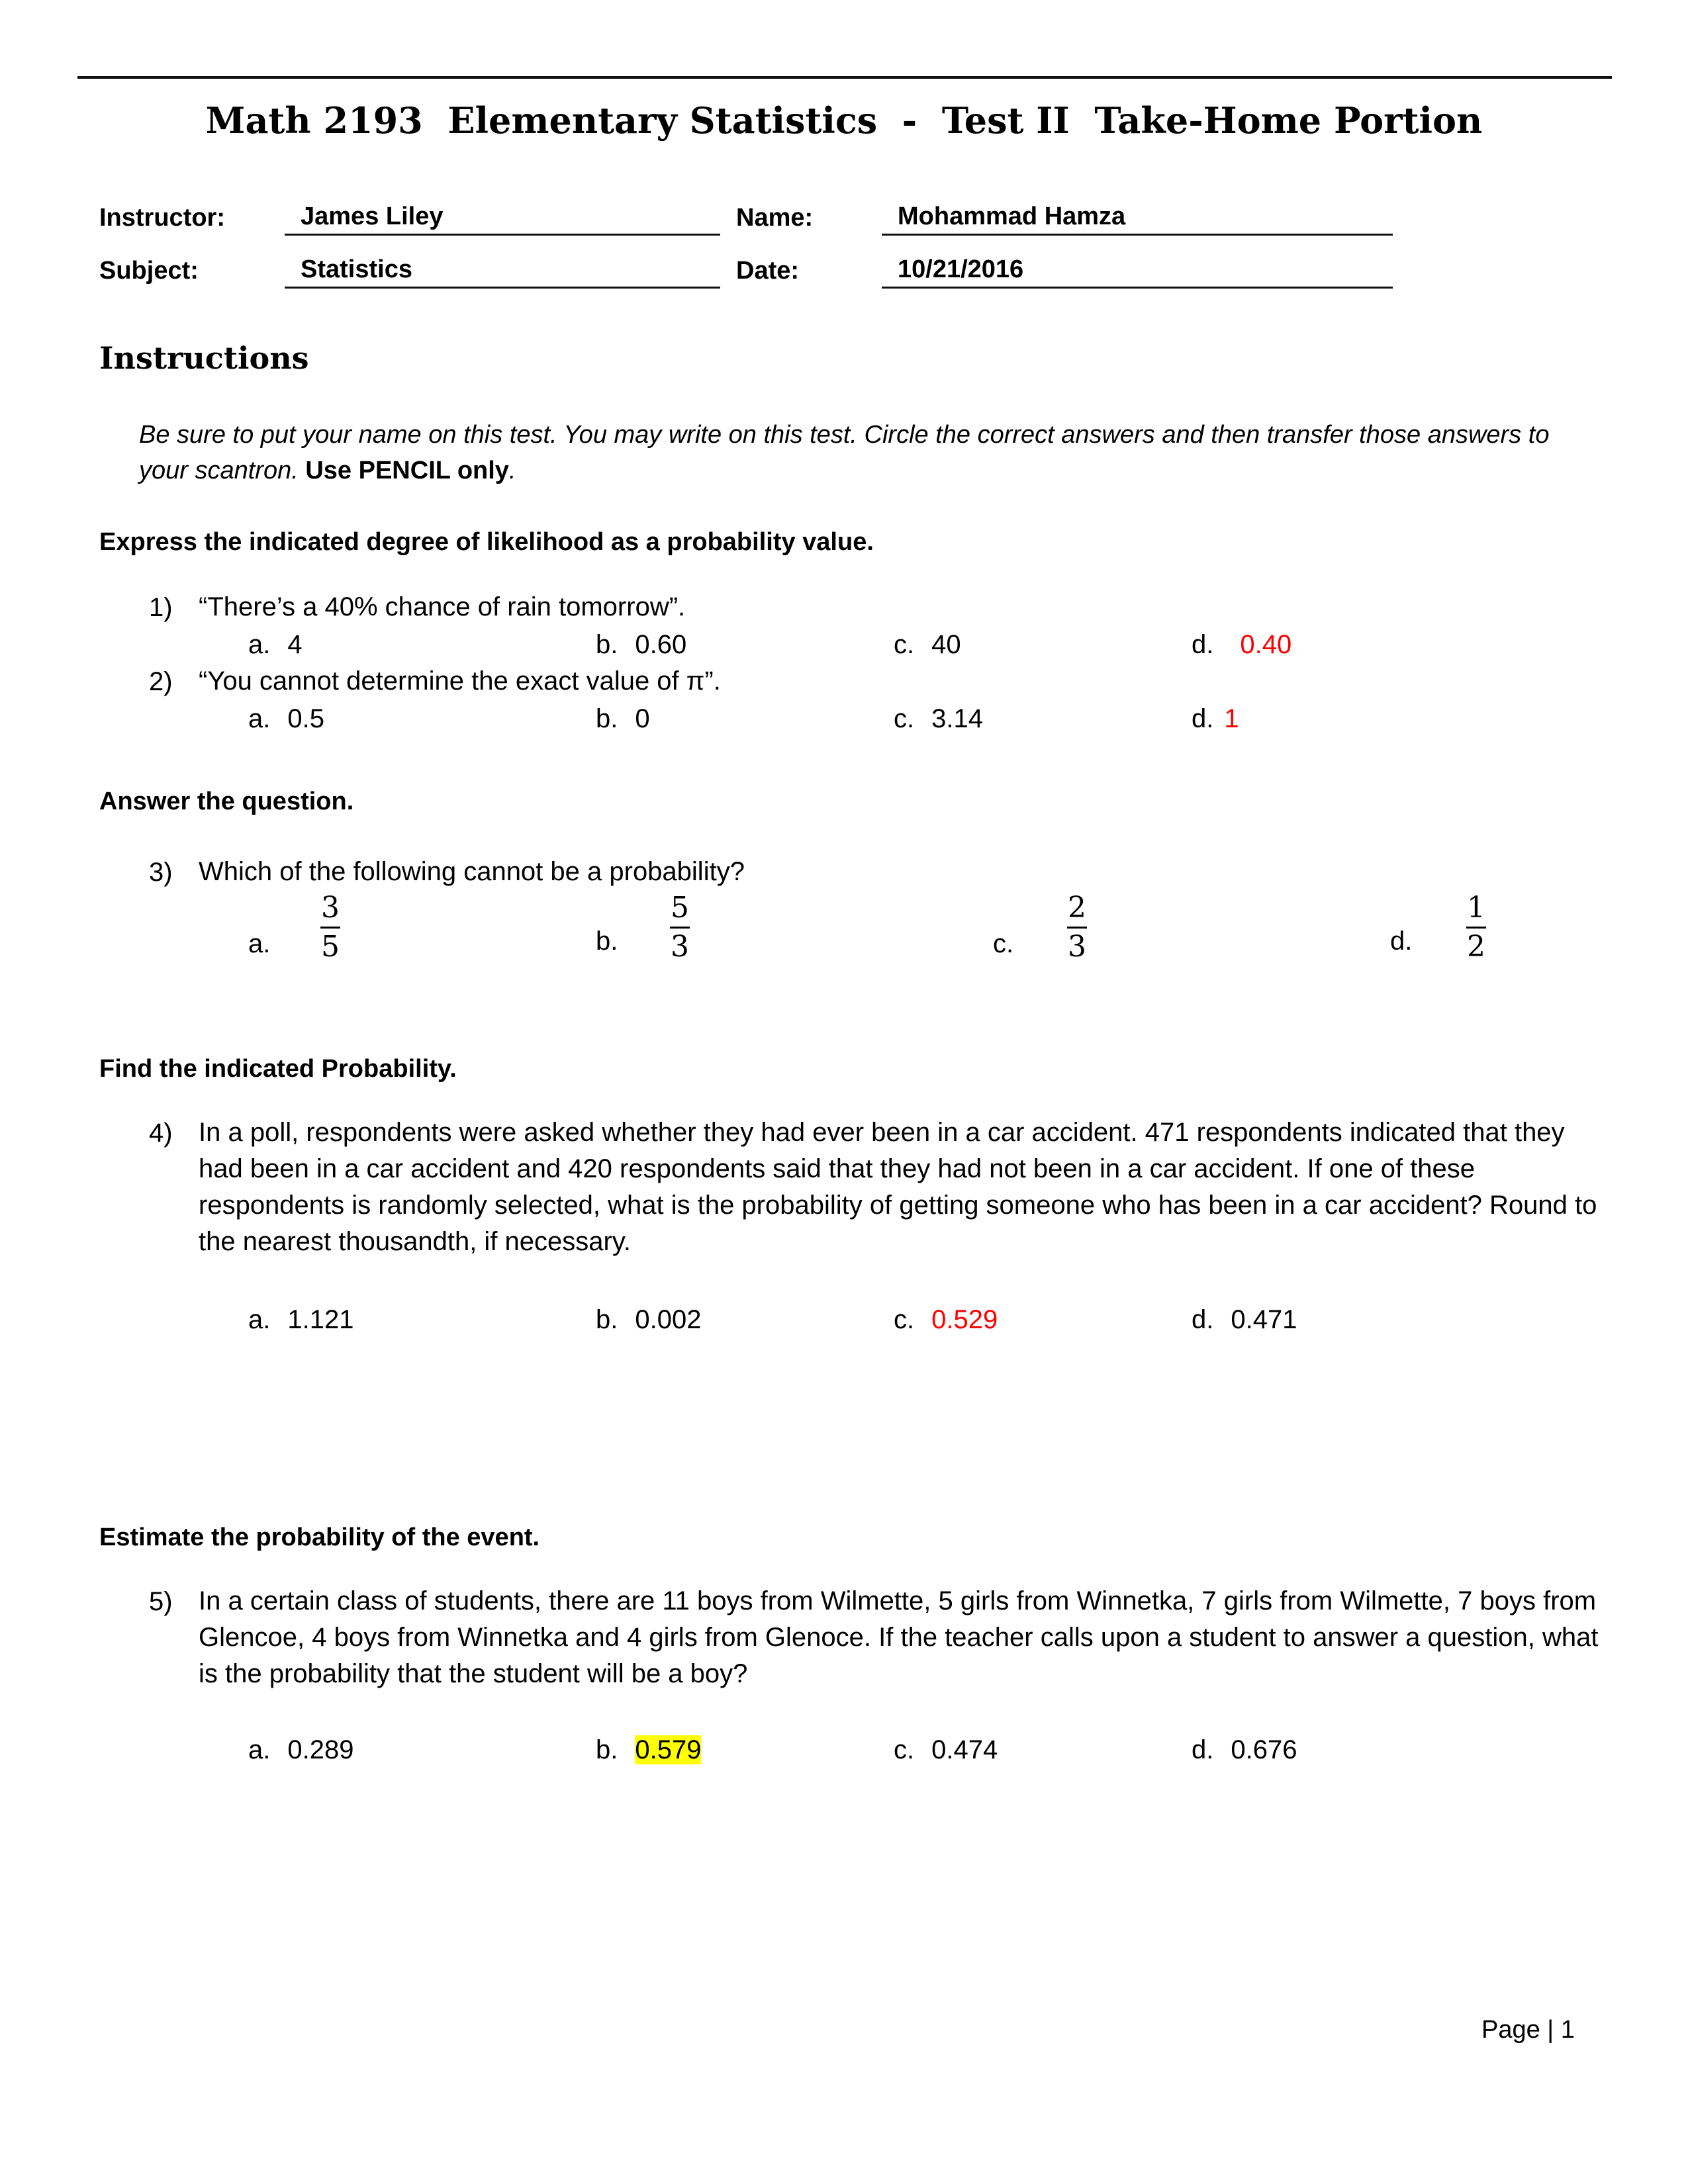 This screenshot has height=2184, width=1688. Describe the element at coordinates (330, 947) in the screenshot. I see `fraction-denominator: 5` at that location.